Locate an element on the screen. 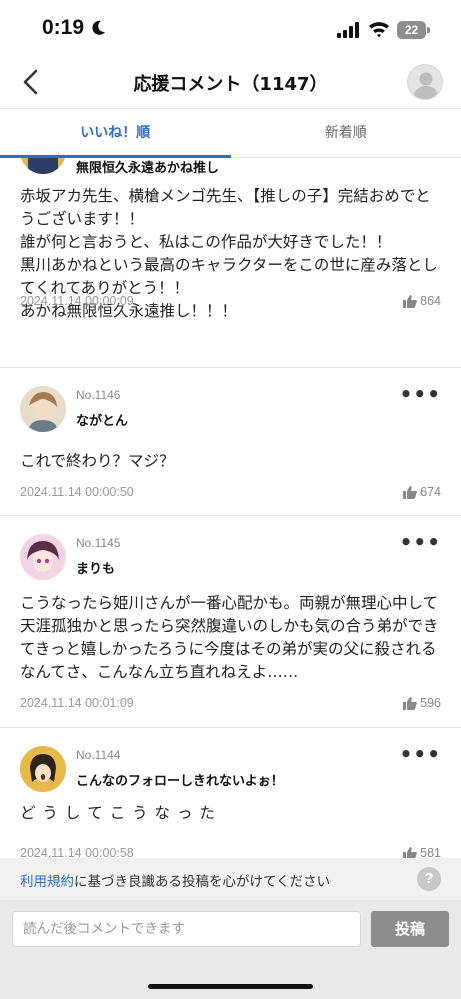  header: 応援コメント（1147） is located at coordinates (230, 82).